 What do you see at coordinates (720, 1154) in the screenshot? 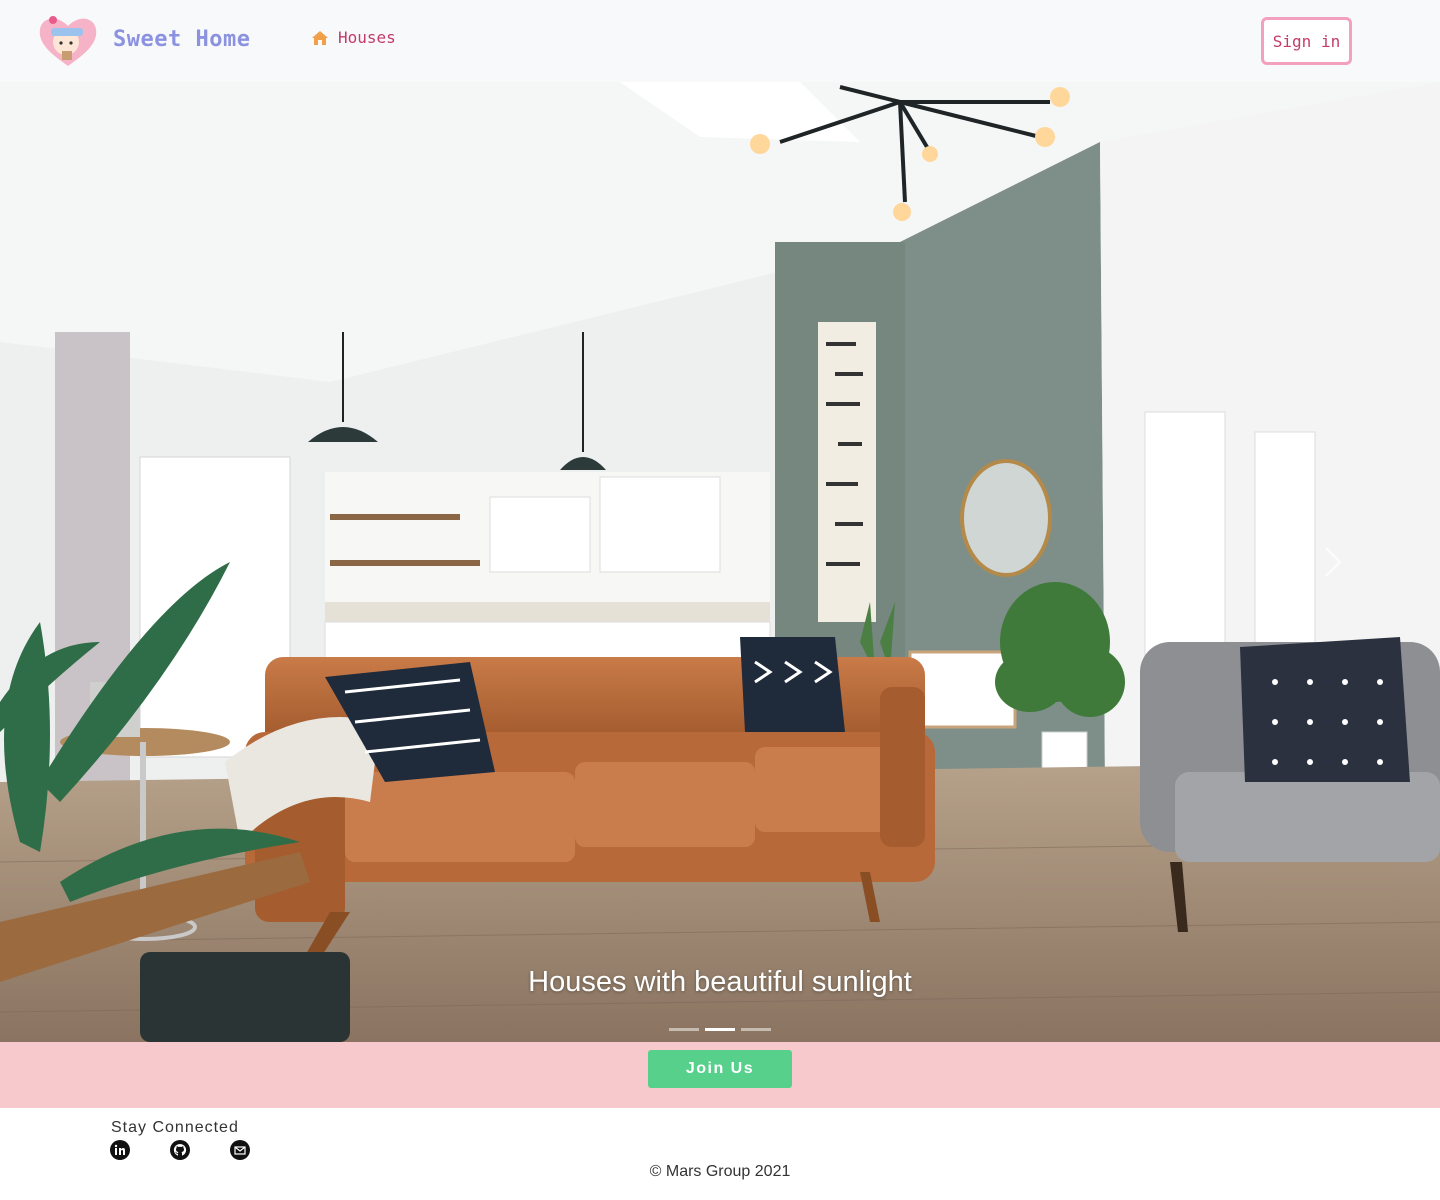
I see `footer: Stay Connected © Mars Group 2021` at bounding box center [720, 1154].